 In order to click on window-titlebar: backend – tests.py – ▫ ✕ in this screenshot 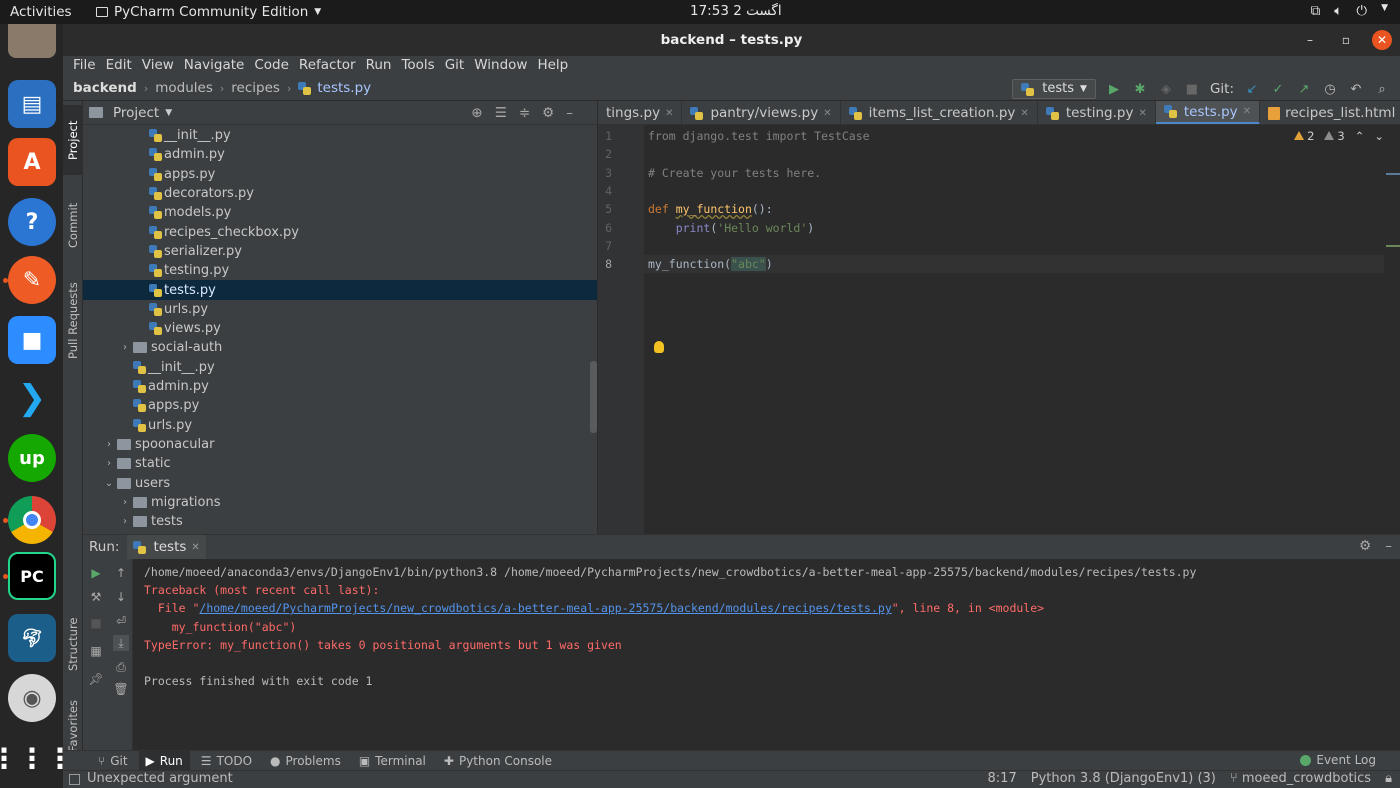, I will do `click(731, 40)`.